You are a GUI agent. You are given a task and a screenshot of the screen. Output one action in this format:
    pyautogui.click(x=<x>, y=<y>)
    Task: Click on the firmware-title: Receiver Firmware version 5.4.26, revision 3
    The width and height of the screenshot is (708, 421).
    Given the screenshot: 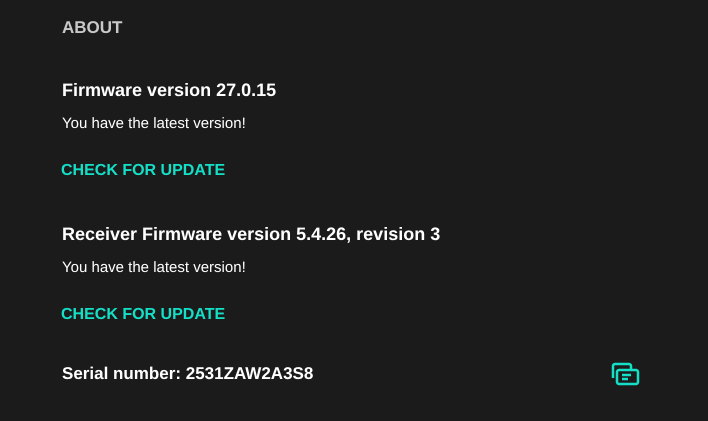 What is the action you would take?
    pyautogui.click(x=251, y=234)
    